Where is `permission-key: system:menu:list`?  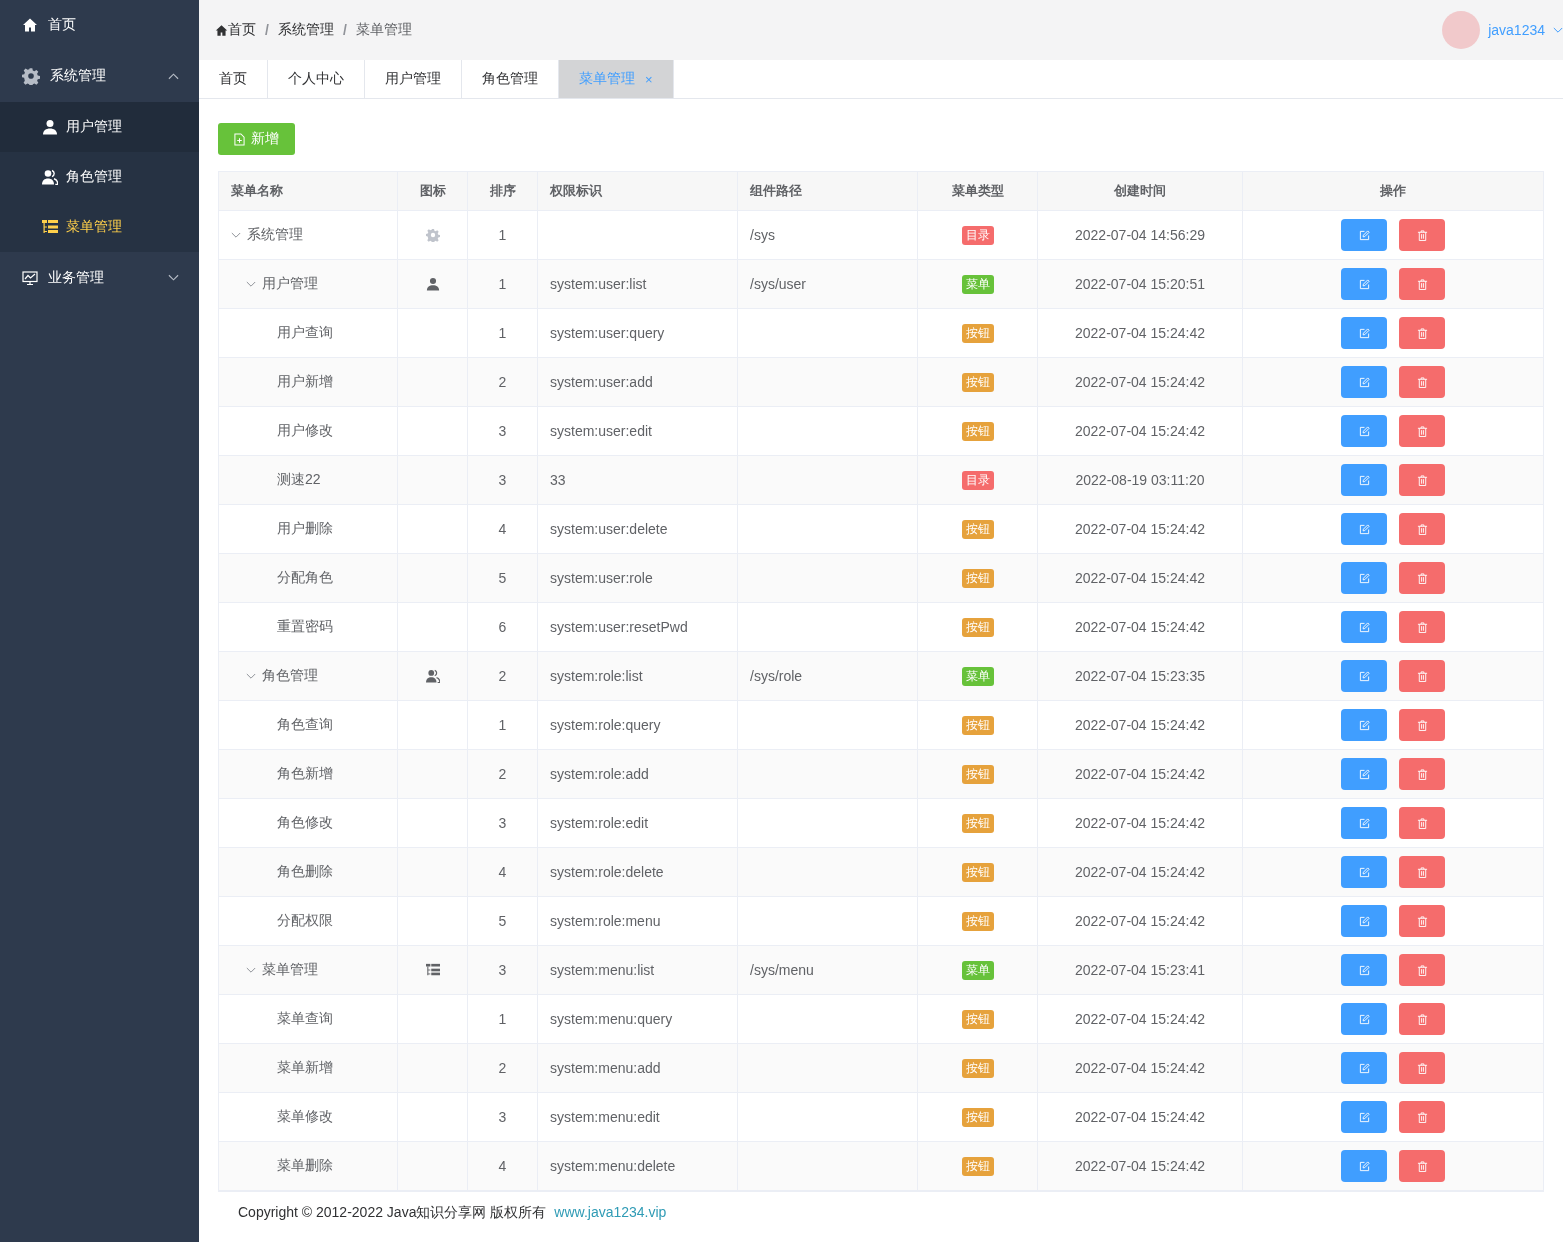
permission-key: system:menu:list is located at coordinates (602, 970).